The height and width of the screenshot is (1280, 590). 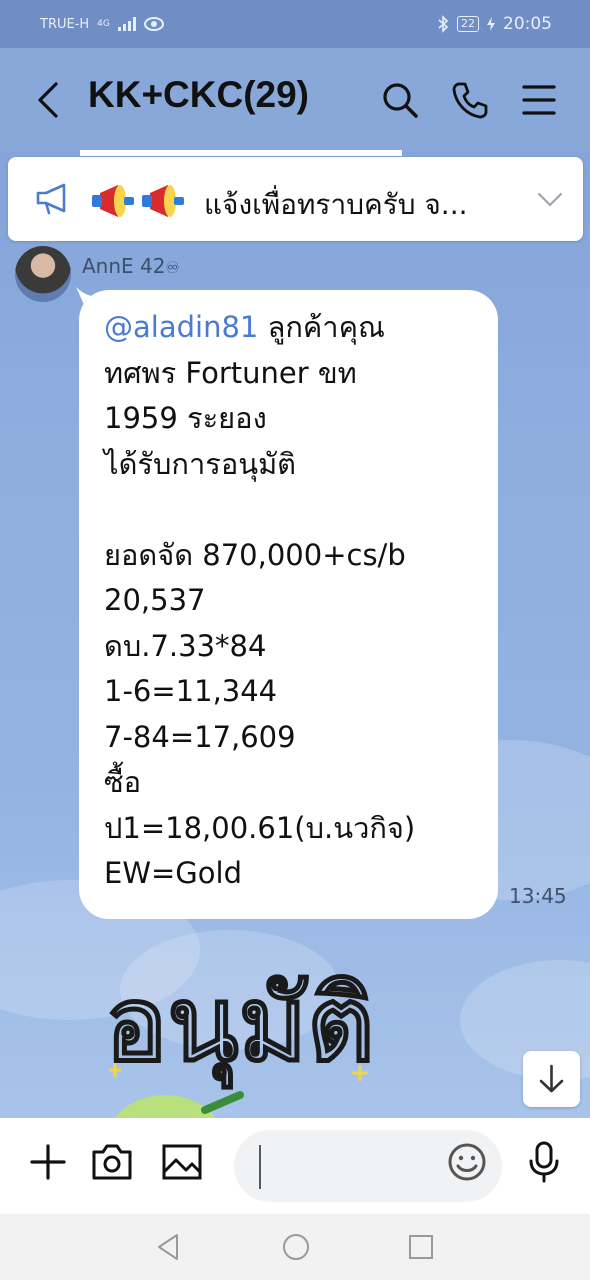 I want to click on bluetooth-icon, so click(x=443, y=24).